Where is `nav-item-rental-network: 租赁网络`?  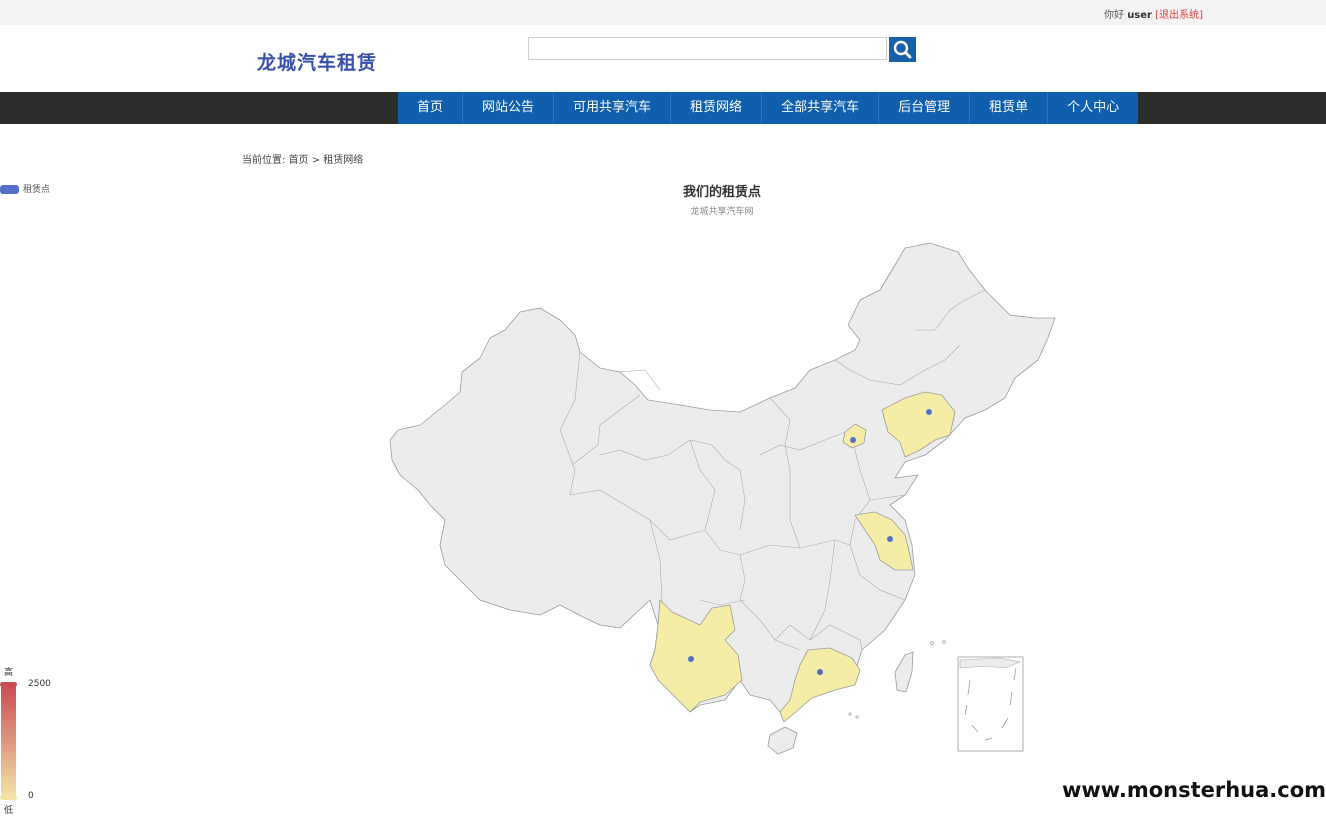
nav-item-rental-network: 租赁网络 is located at coordinates (717, 108).